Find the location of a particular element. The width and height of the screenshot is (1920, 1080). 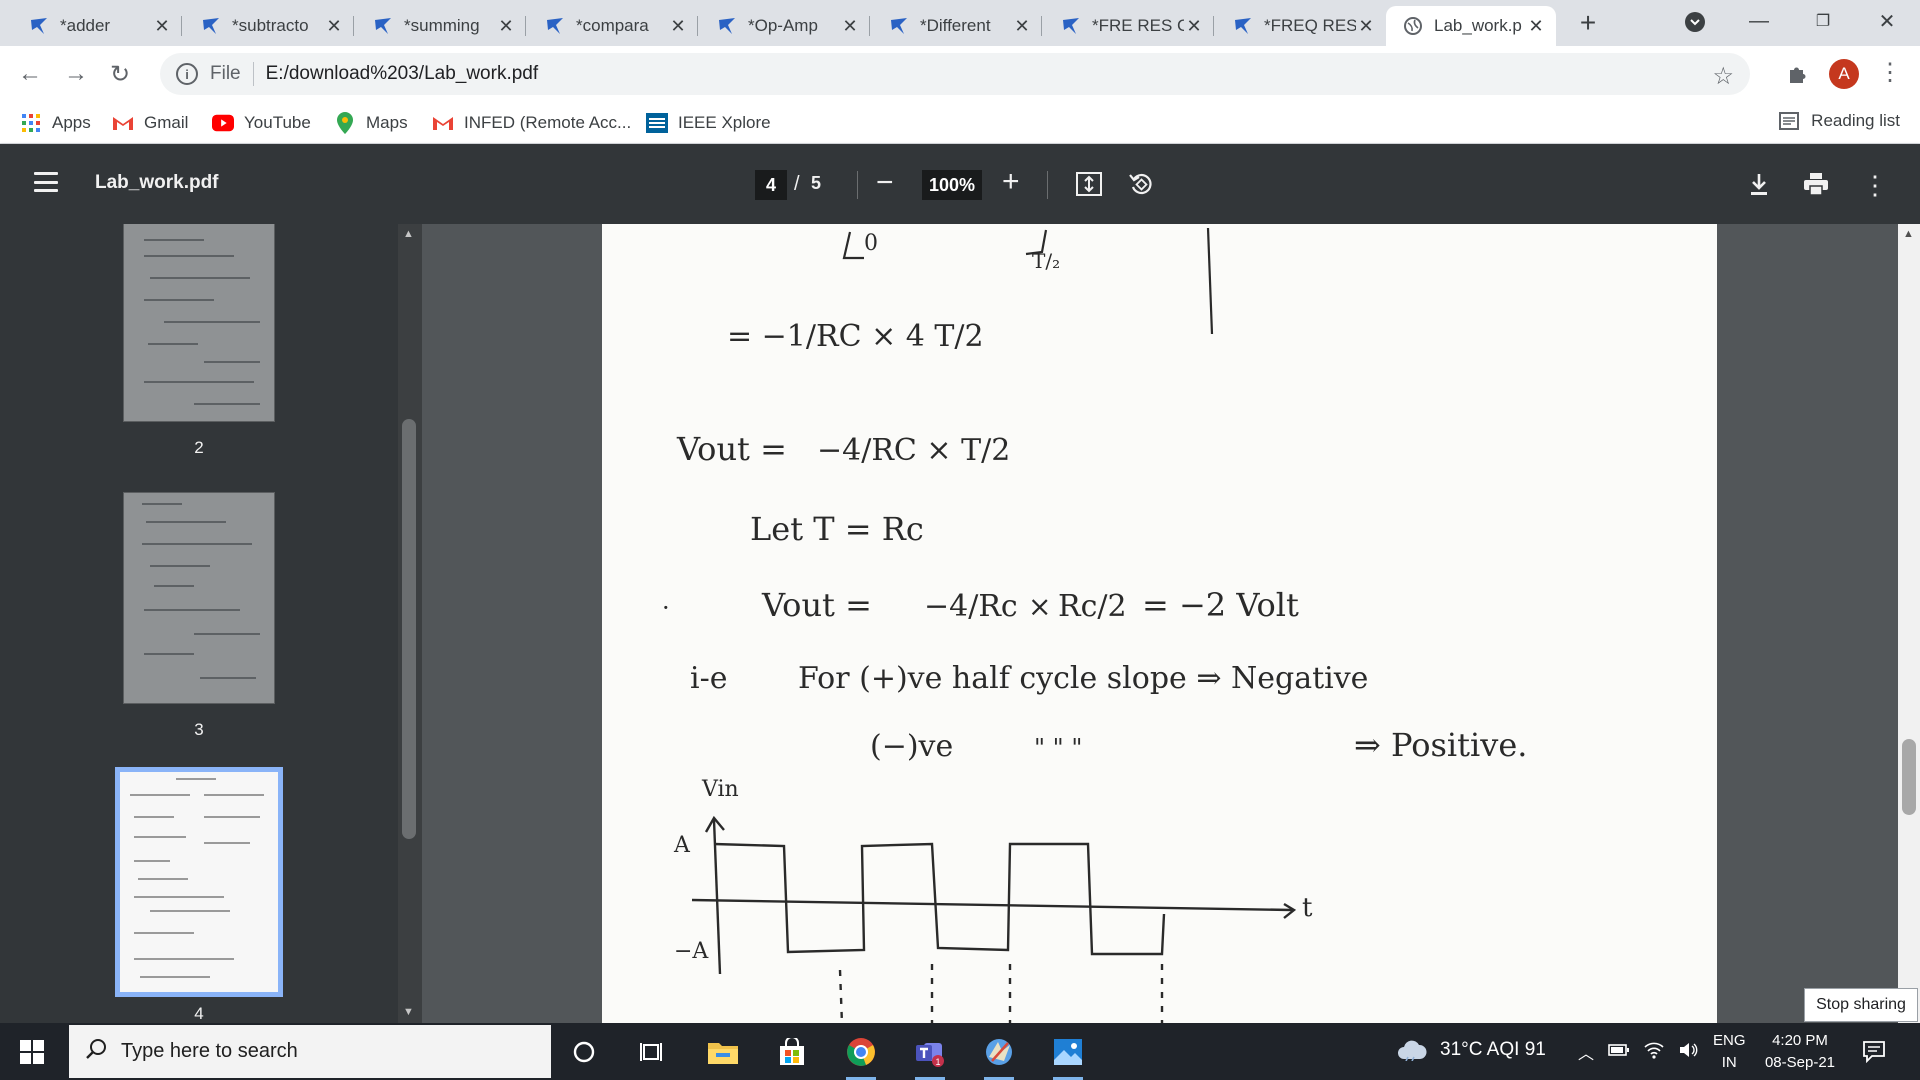

battery-icon is located at coordinates (1619, 1052).